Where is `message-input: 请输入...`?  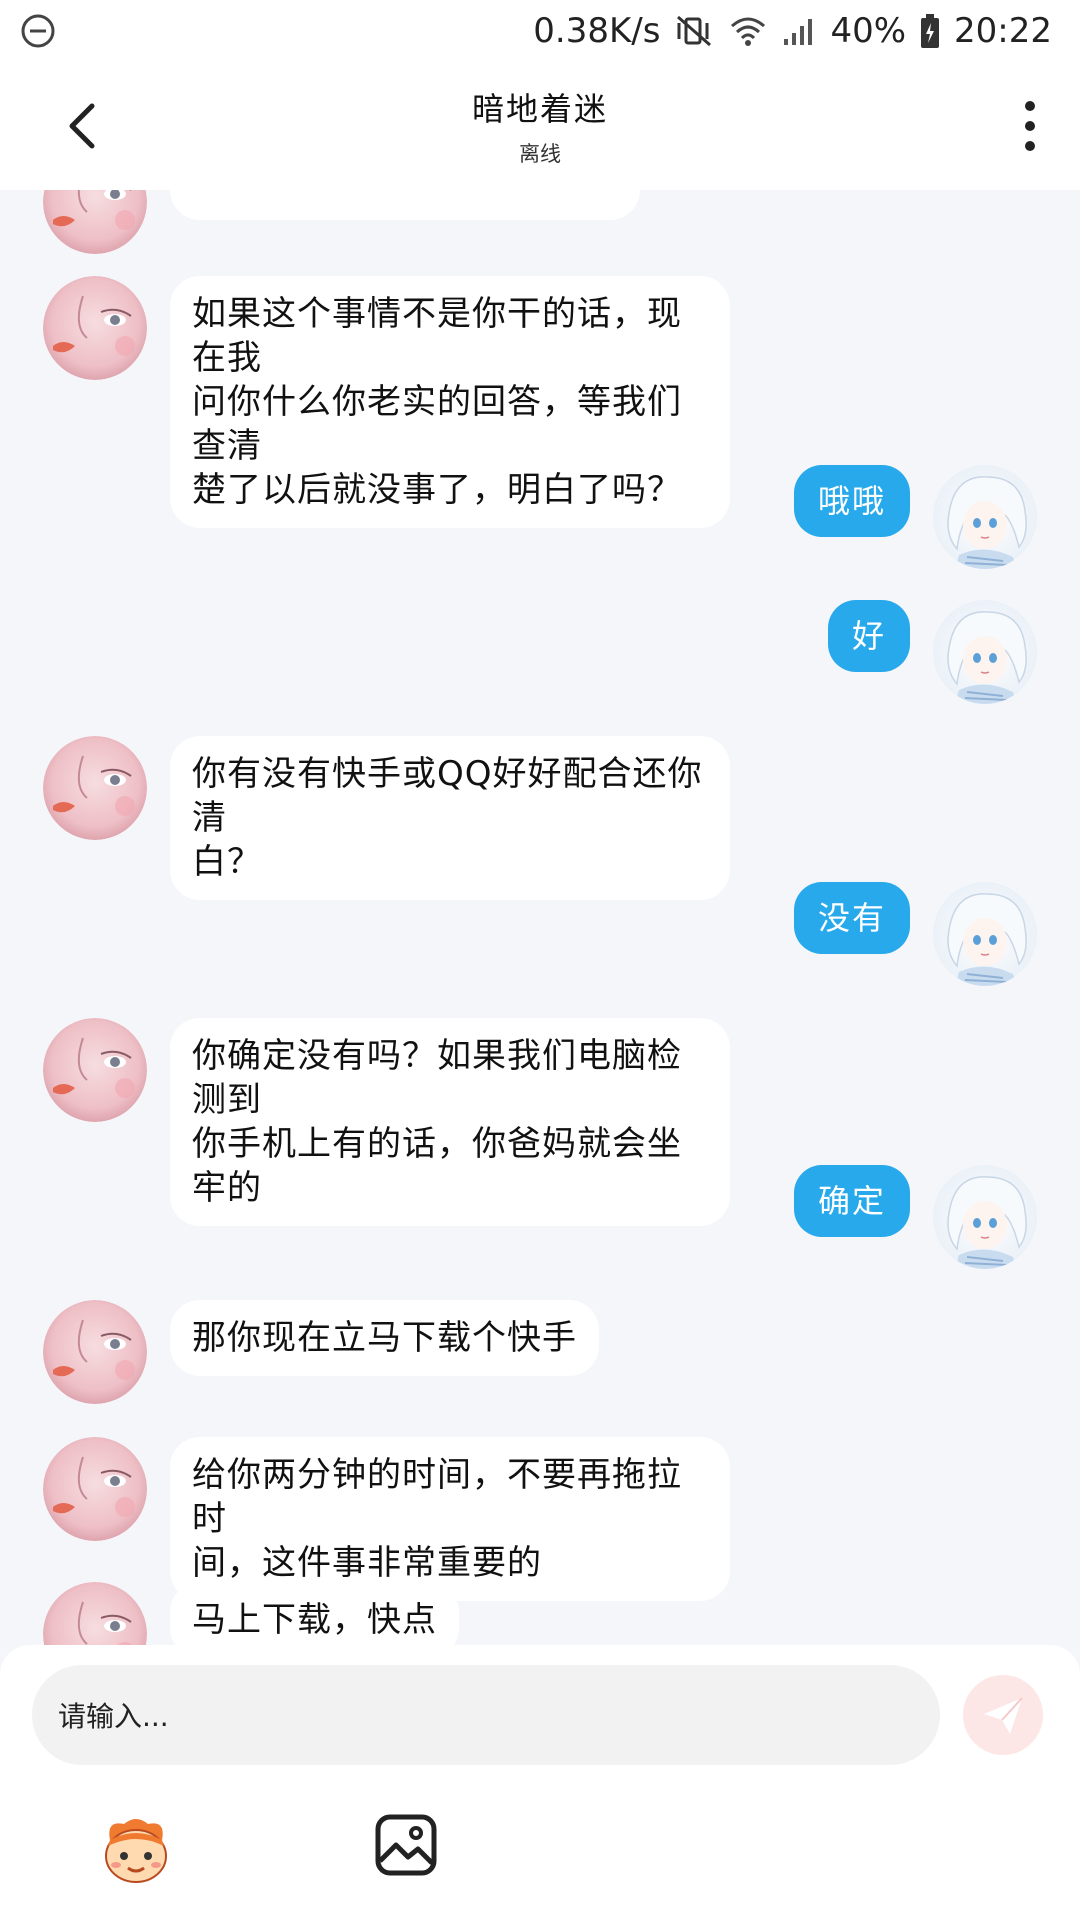
message-input: 请输入... is located at coordinates (486, 1715).